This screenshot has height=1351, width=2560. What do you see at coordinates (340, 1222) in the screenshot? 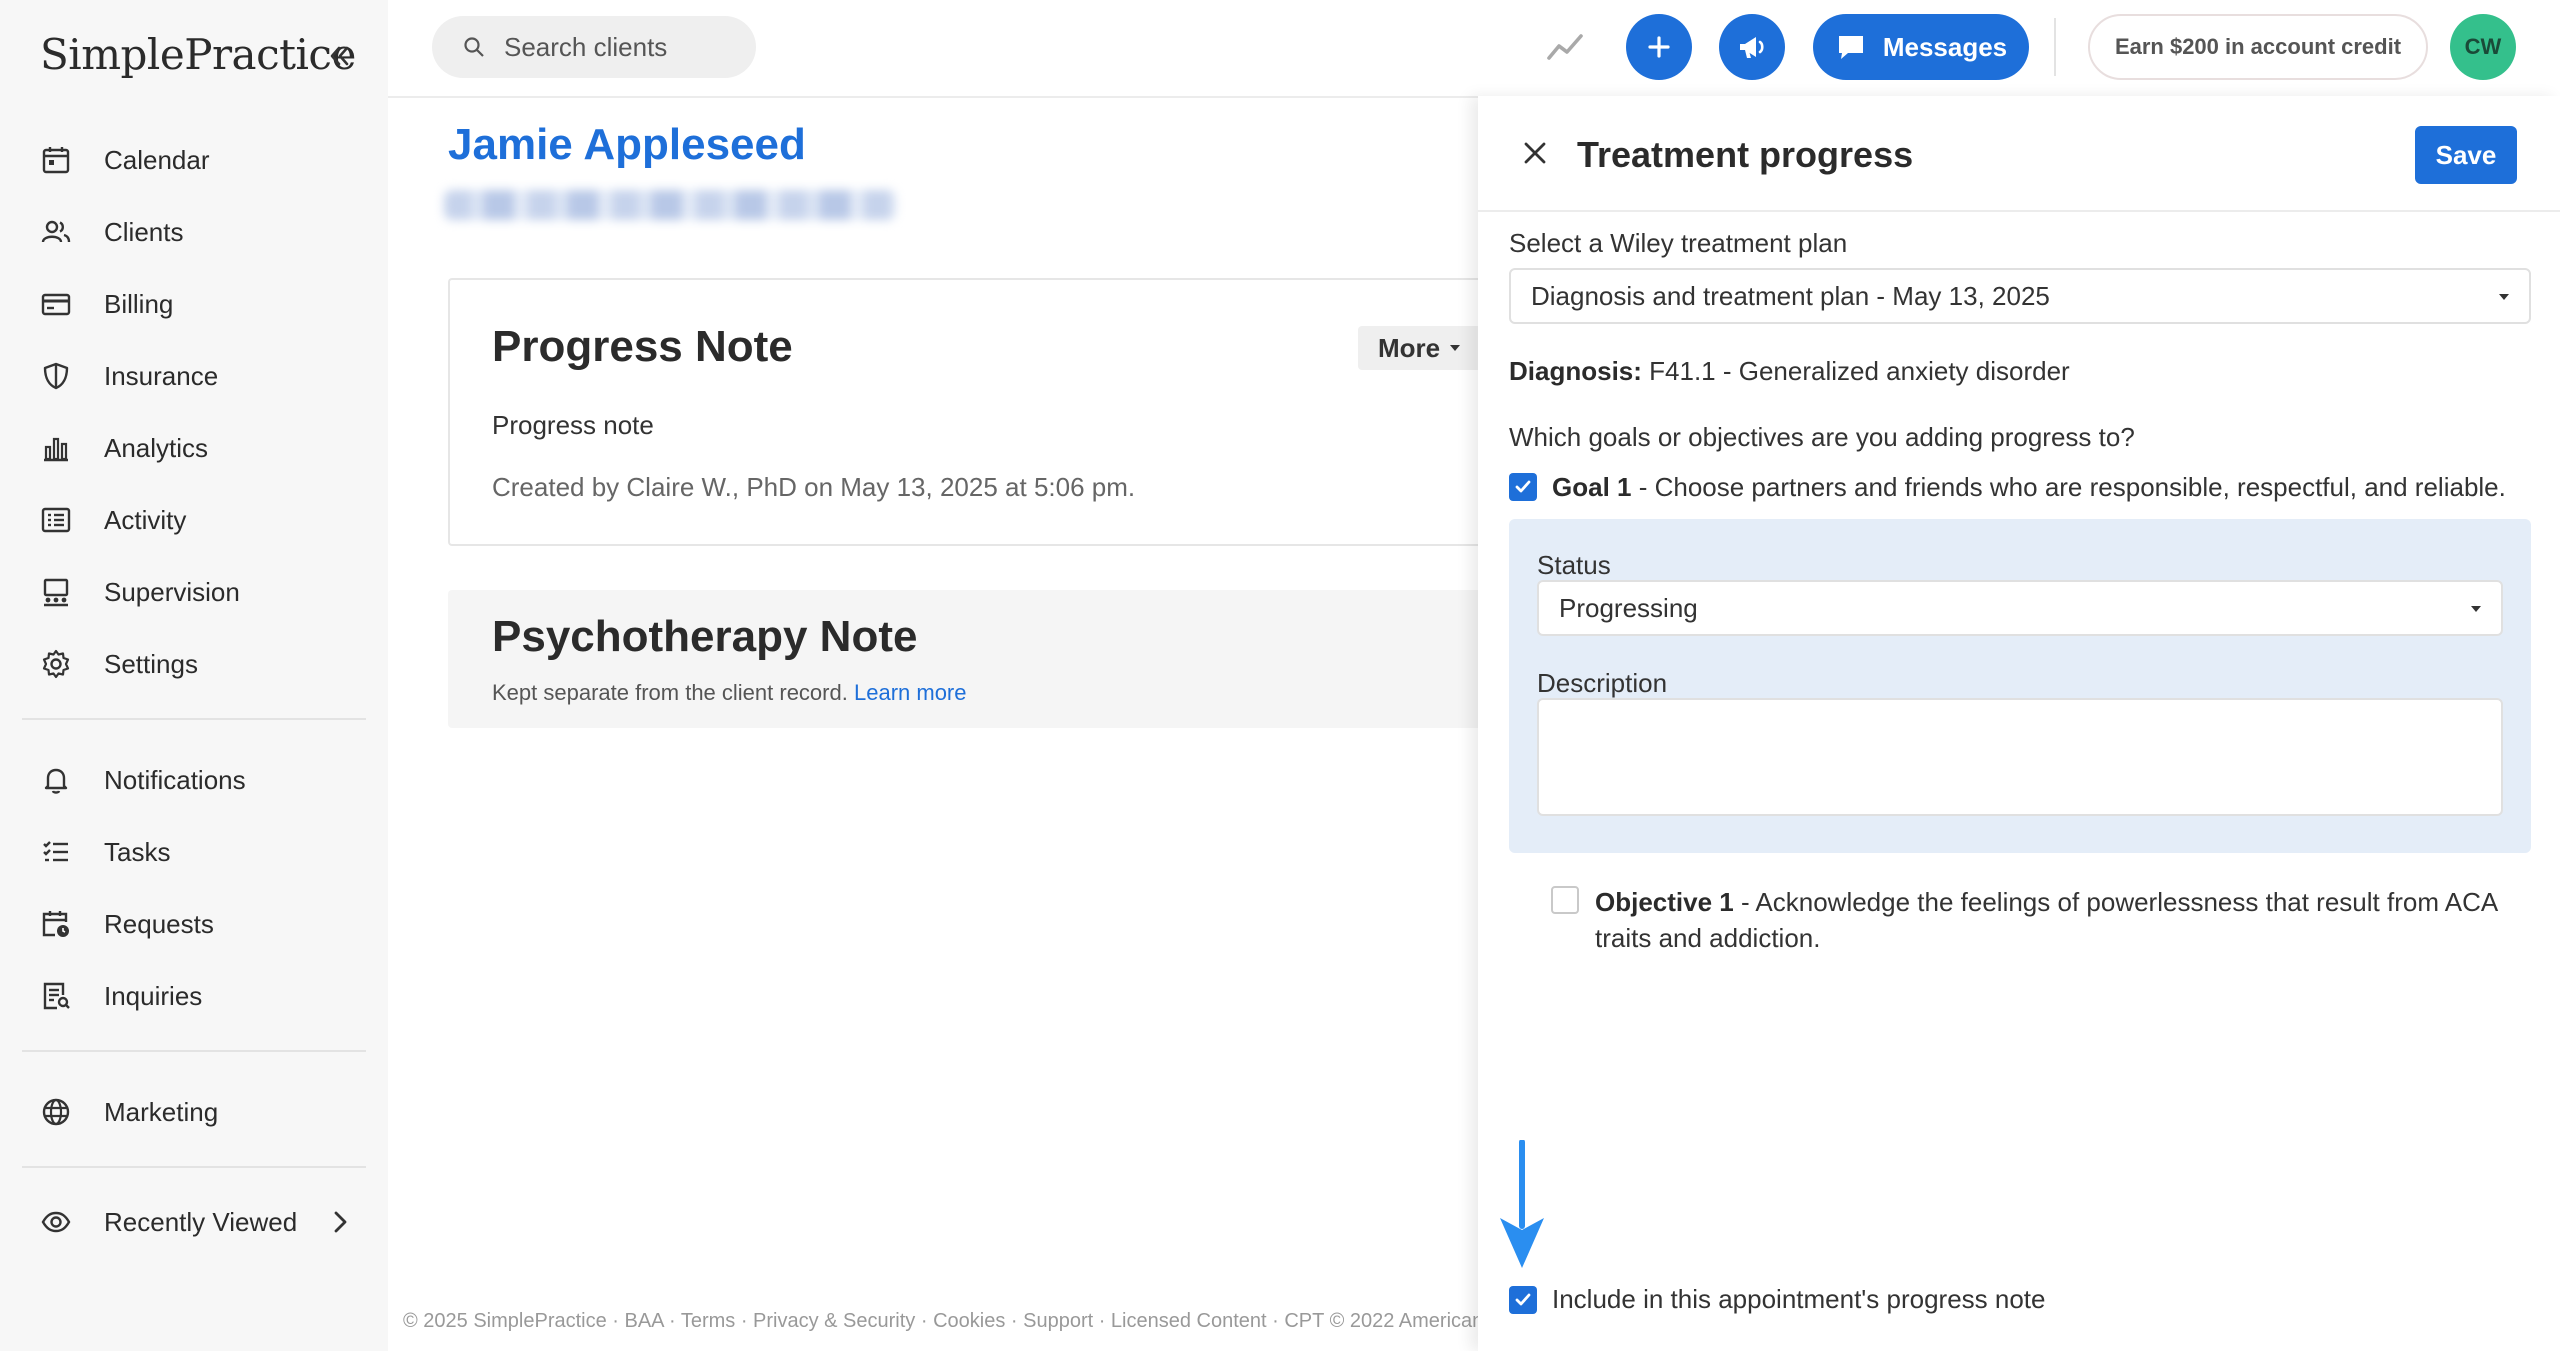
I see `chevron-right-icon` at bounding box center [340, 1222].